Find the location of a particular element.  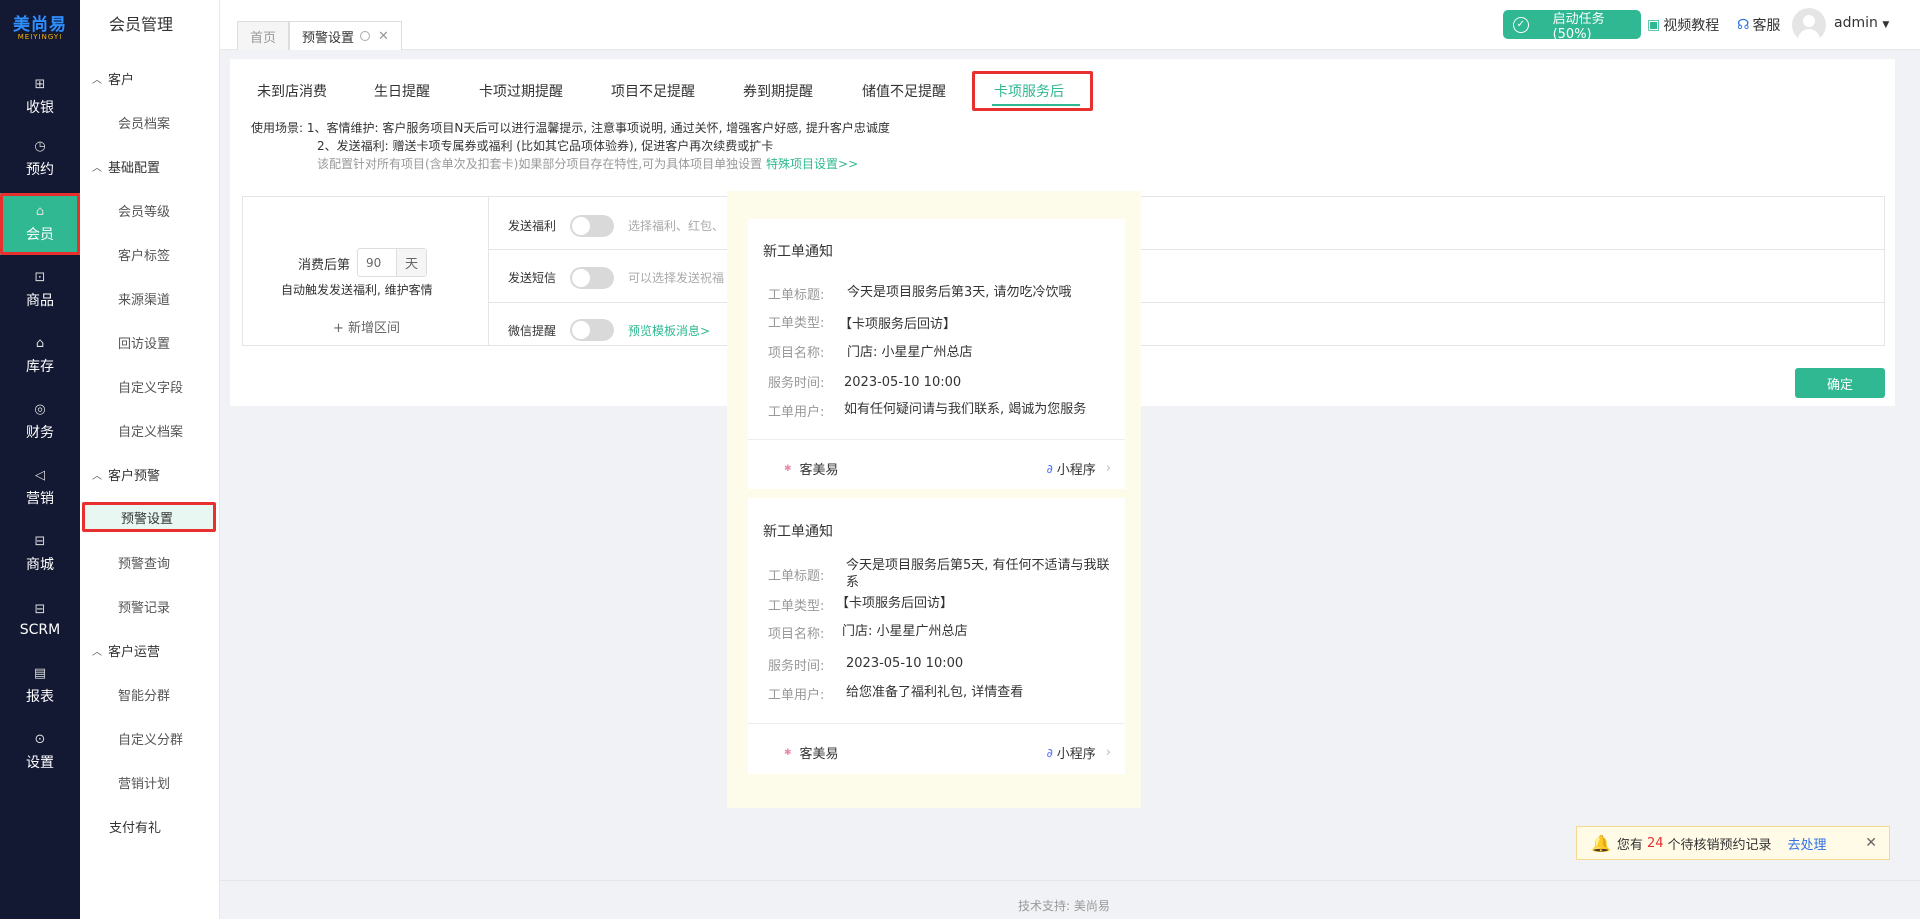

days-input: 90 天 is located at coordinates (392, 262).